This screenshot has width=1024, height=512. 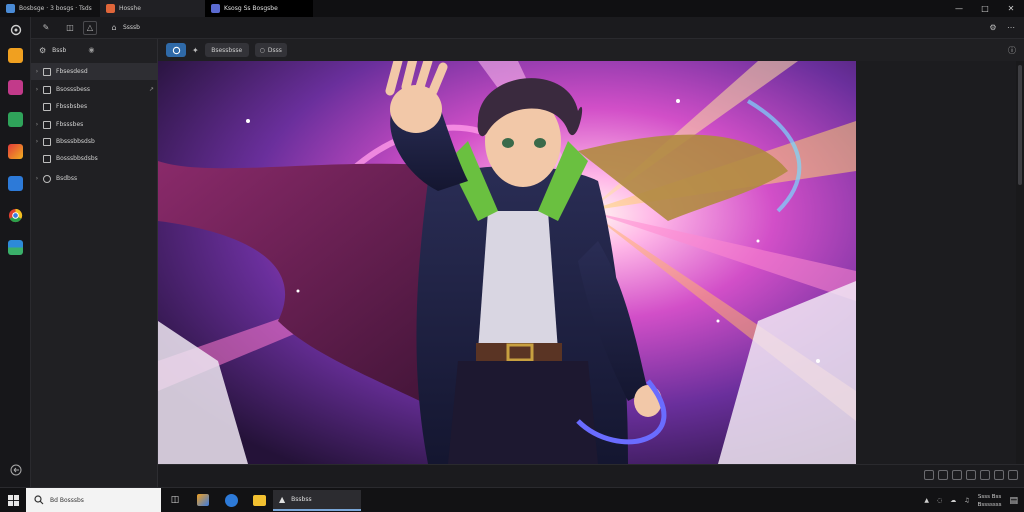 What do you see at coordinates (259, 8) in the screenshot?
I see `tab-3: Ksosg Ss Bosgsbe` at bounding box center [259, 8].